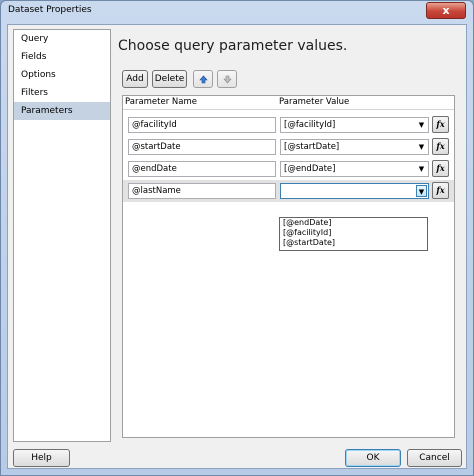 The height and width of the screenshot is (476, 474). I want to click on grid-header: Parameter Name Parameter Value, so click(288, 103).